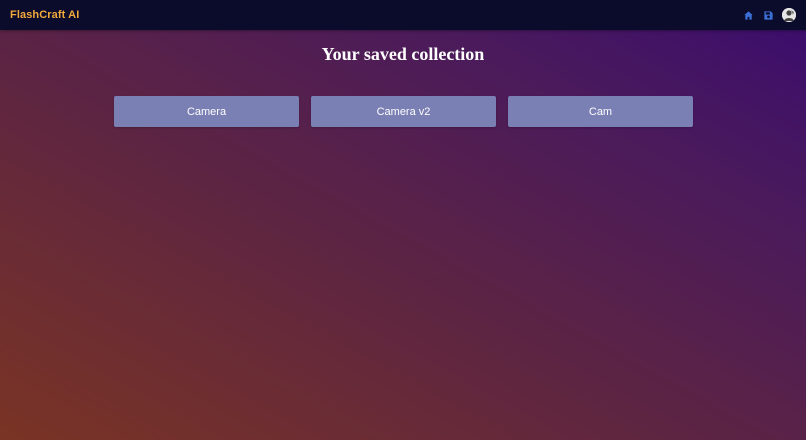 Image resolution: width=806 pixels, height=440 pixels. Describe the element at coordinates (600, 111) in the screenshot. I see `collection-card: Cam` at that location.